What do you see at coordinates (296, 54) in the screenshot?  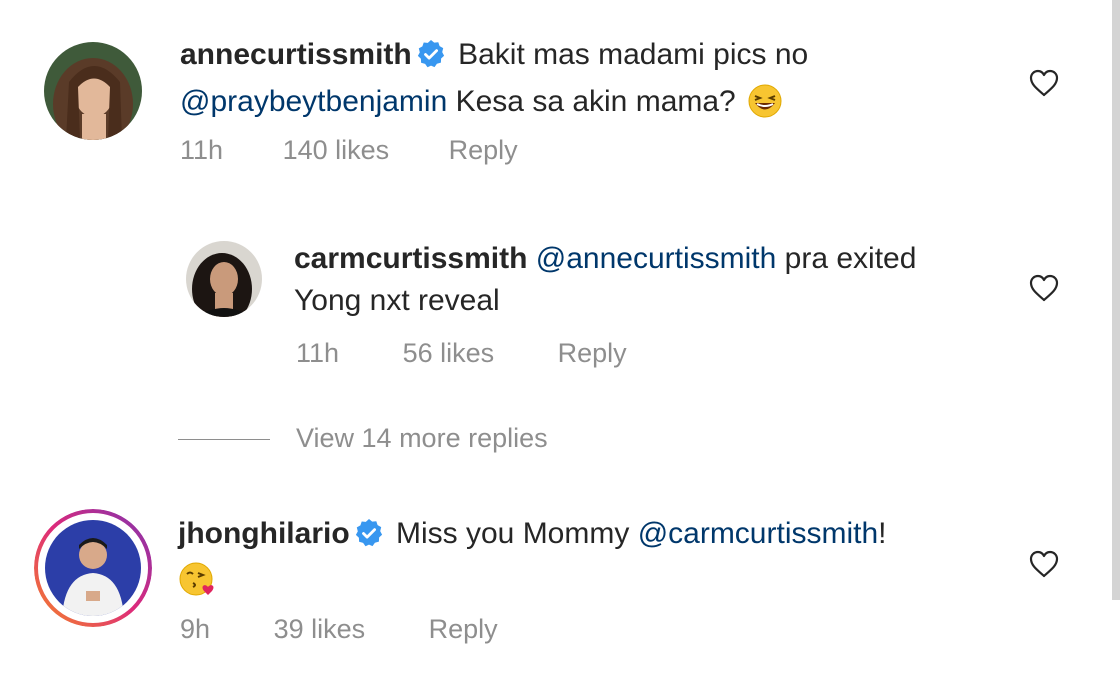 I see `comment-username: annecurtissmith` at bounding box center [296, 54].